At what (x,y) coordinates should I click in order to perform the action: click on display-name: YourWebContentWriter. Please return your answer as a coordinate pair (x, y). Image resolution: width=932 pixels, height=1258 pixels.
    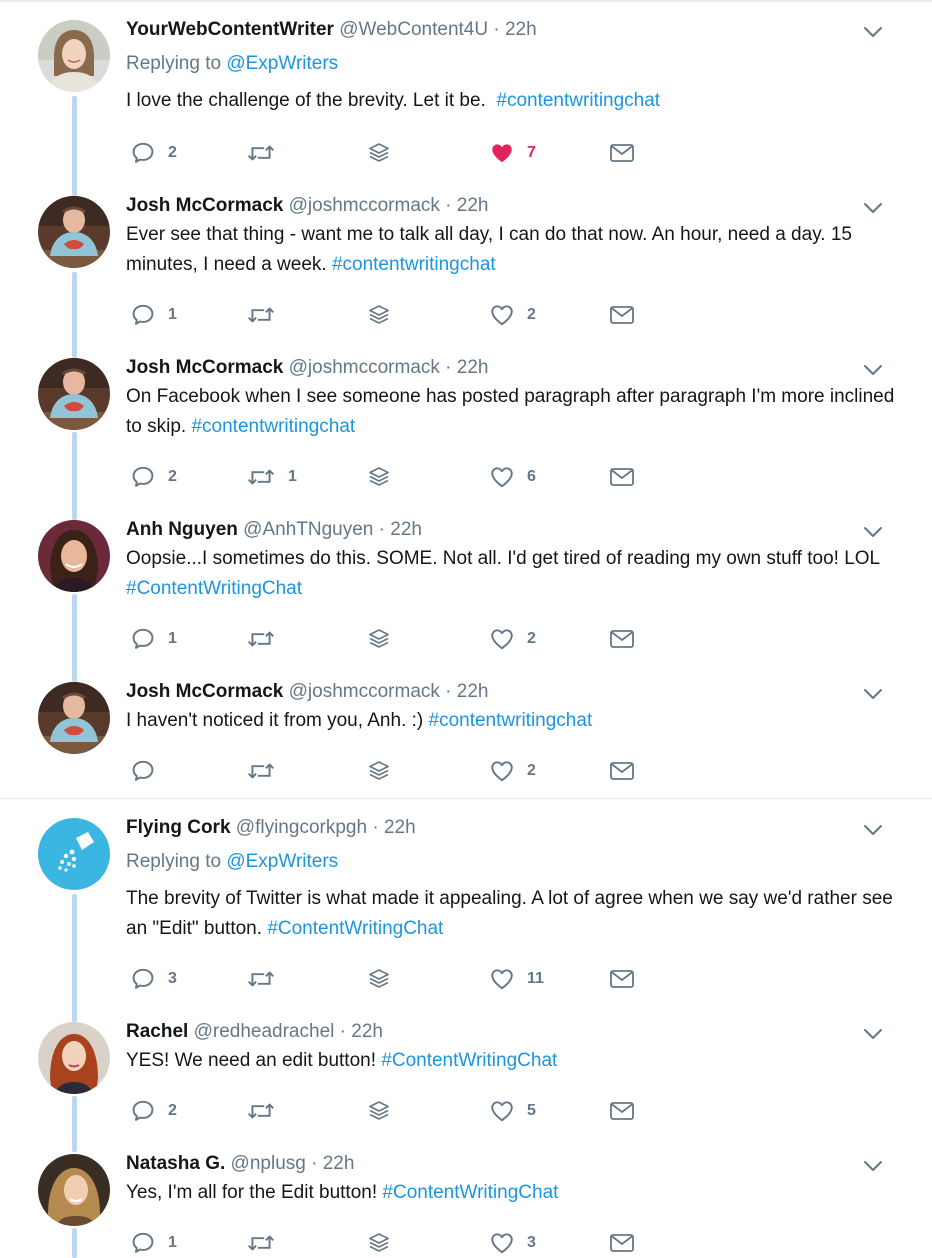
    Looking at the image, I should click on (230, 29).